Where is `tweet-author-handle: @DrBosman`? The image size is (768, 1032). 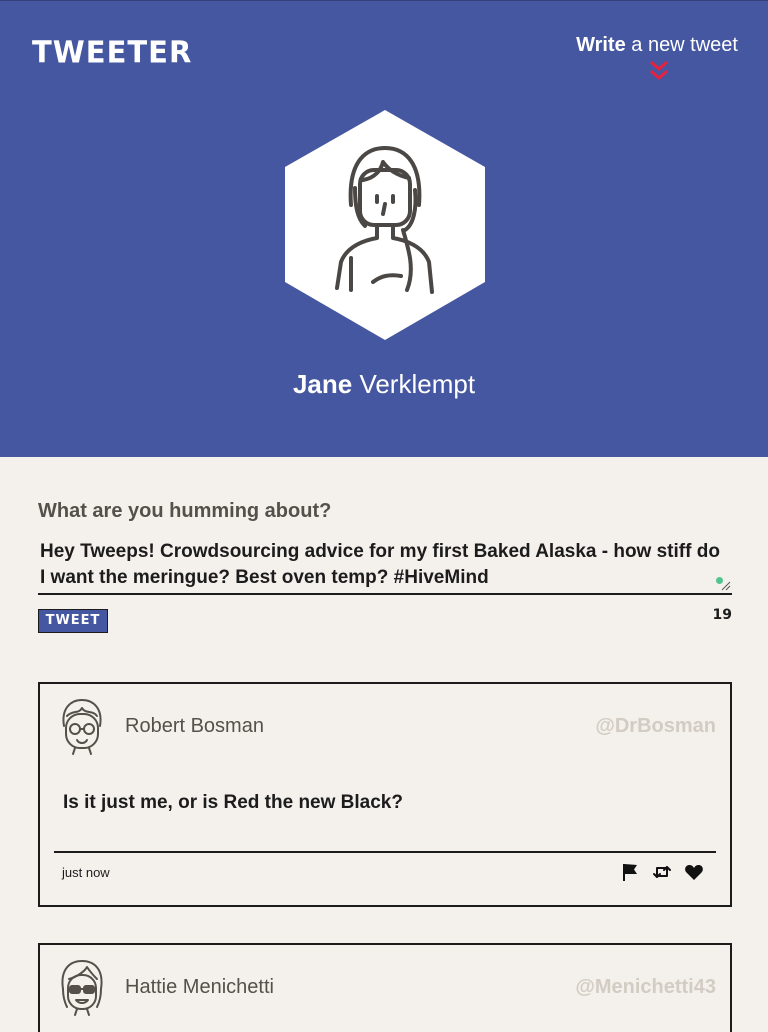 tweet-author-handle: @DrBosman is located at coordinates (655, 726).